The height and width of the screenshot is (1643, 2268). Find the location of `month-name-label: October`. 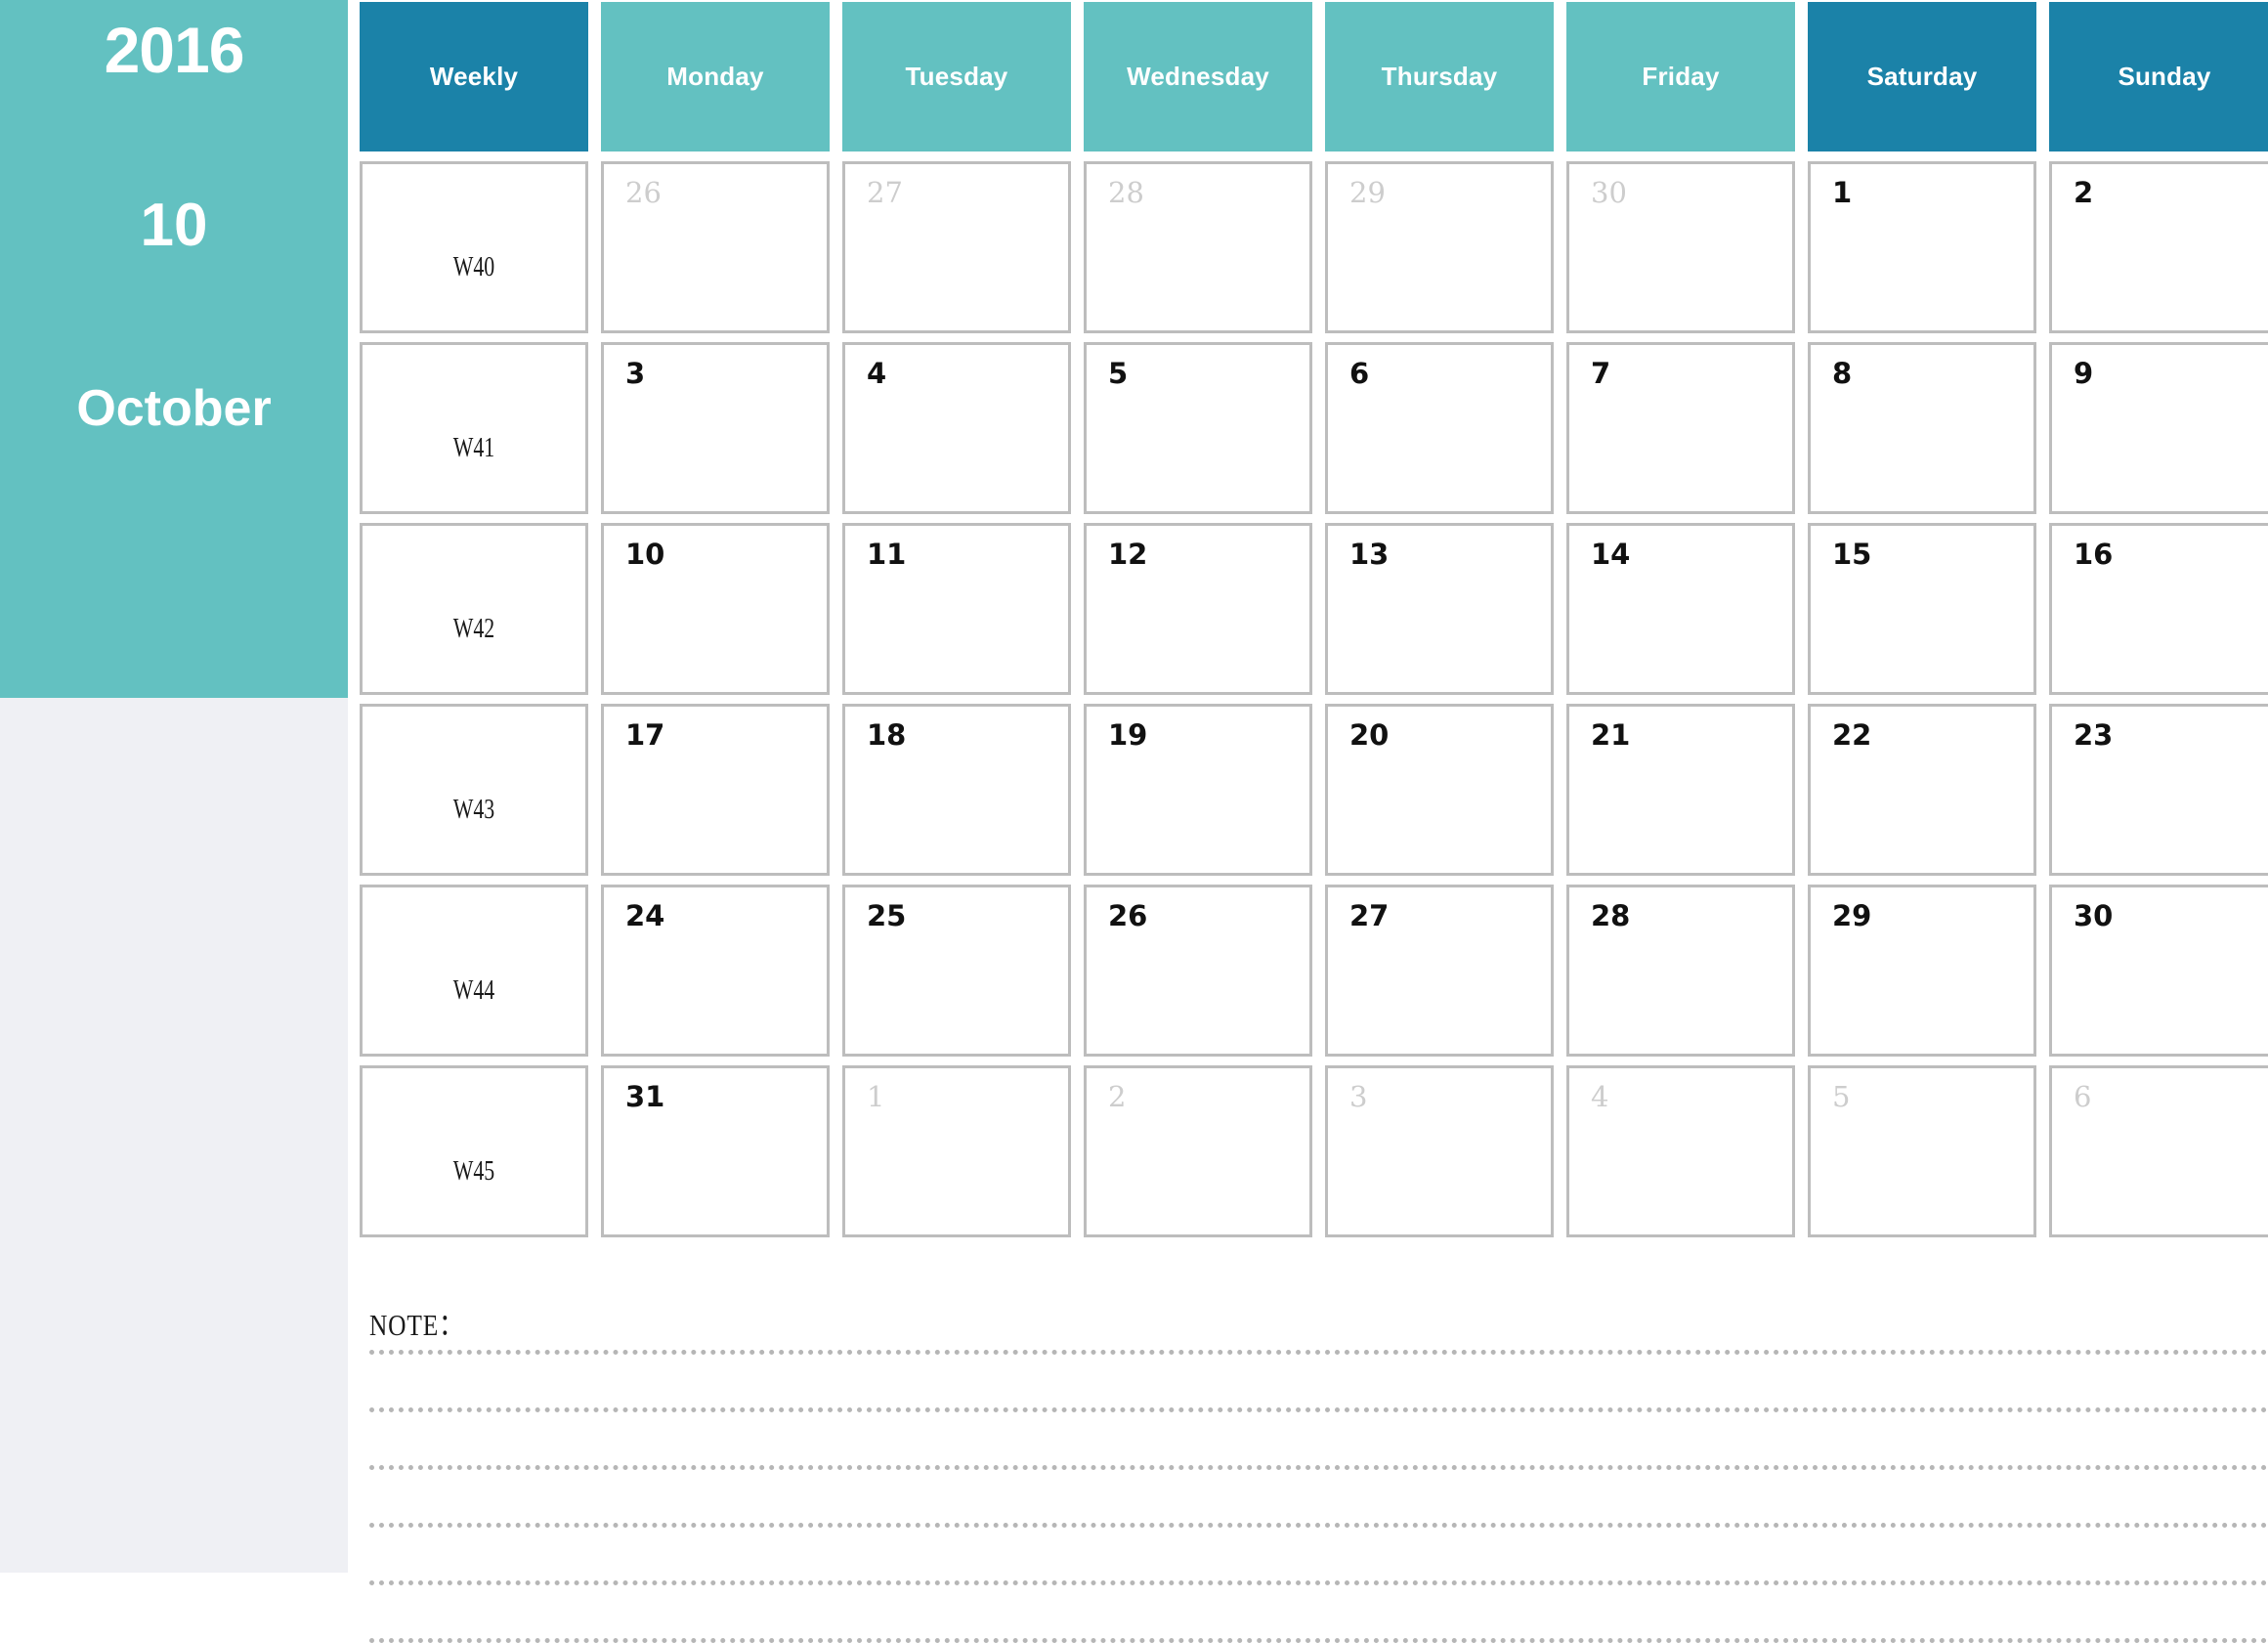

month-name-label: October is located at coordinates (174, 408).